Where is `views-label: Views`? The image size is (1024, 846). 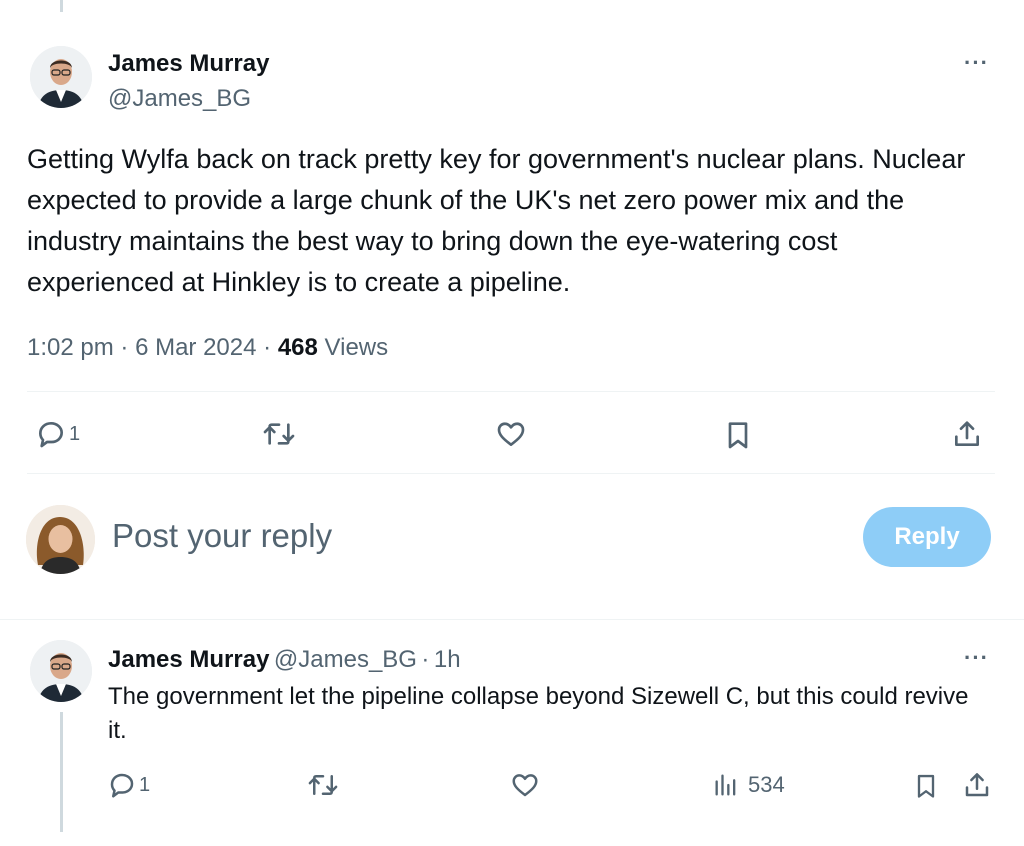 views-label: Views is located at coordinates (356, 347).